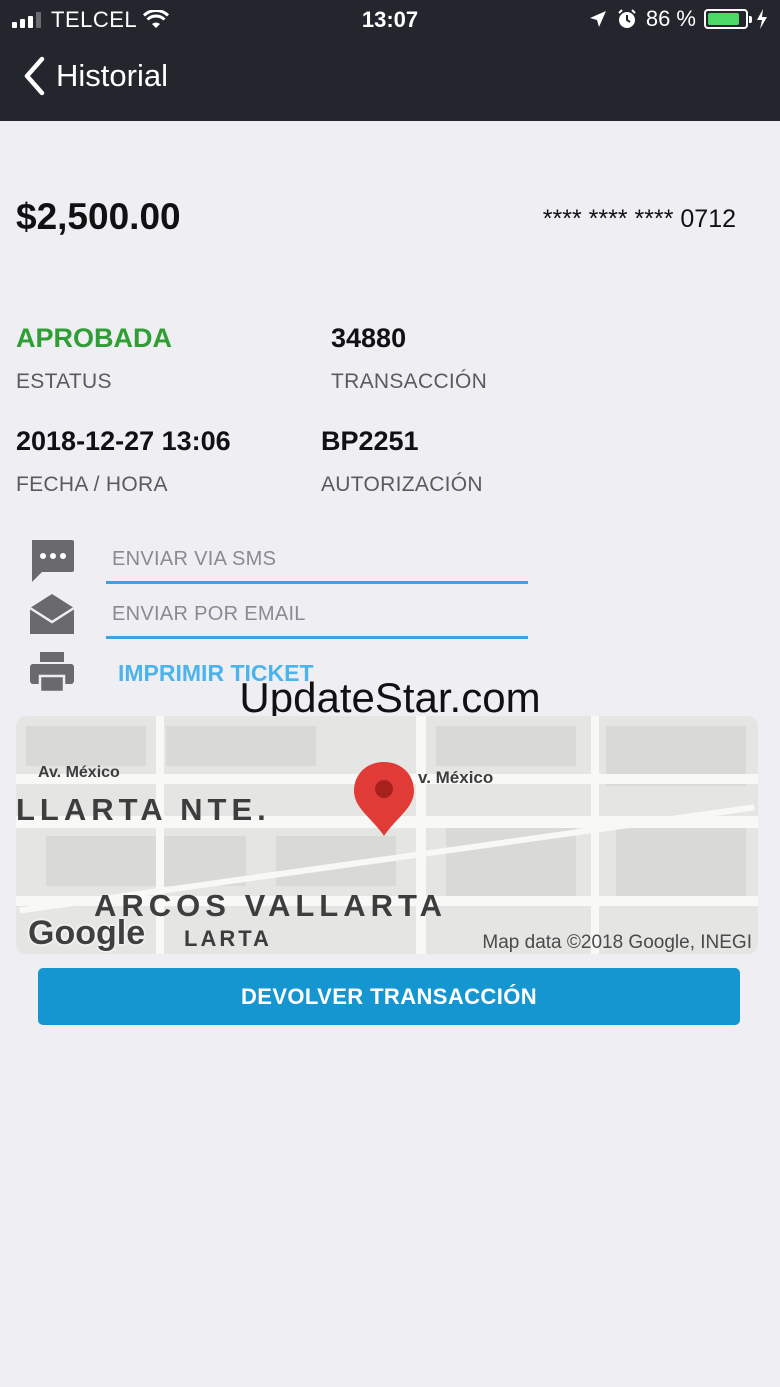 The height and width of the screenshot is (1387, 780). What do you see at coordinates (390, 20) in the screenshot?
I see `status-bar: TELCEL 13:07 86 %` at bounding box center [390, 20].